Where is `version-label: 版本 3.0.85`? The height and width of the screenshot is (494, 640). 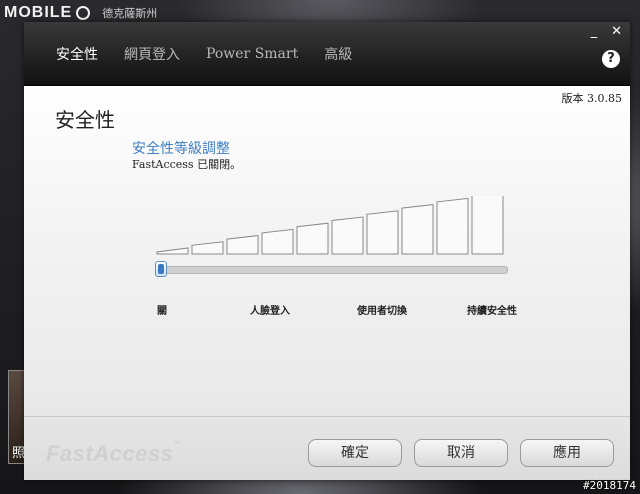
version-label: 版本 3.0.85 is located at coordinates (591, 98).